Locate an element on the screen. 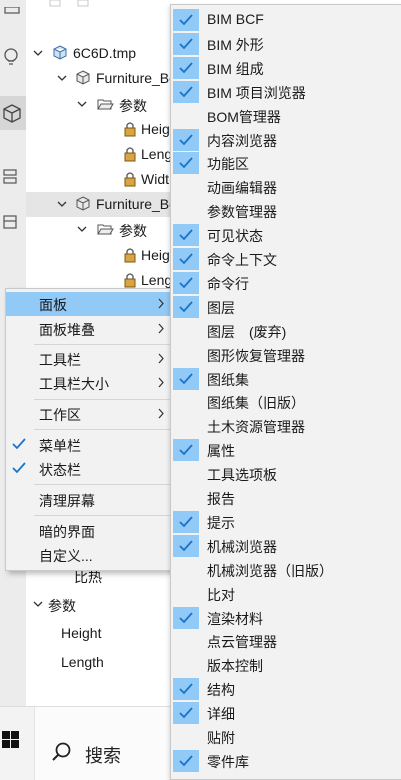 The height and width of the screenshot is (780, 401). menu-item-toolbar-size: 工具栏大小 is located at coordinates (89, 383).